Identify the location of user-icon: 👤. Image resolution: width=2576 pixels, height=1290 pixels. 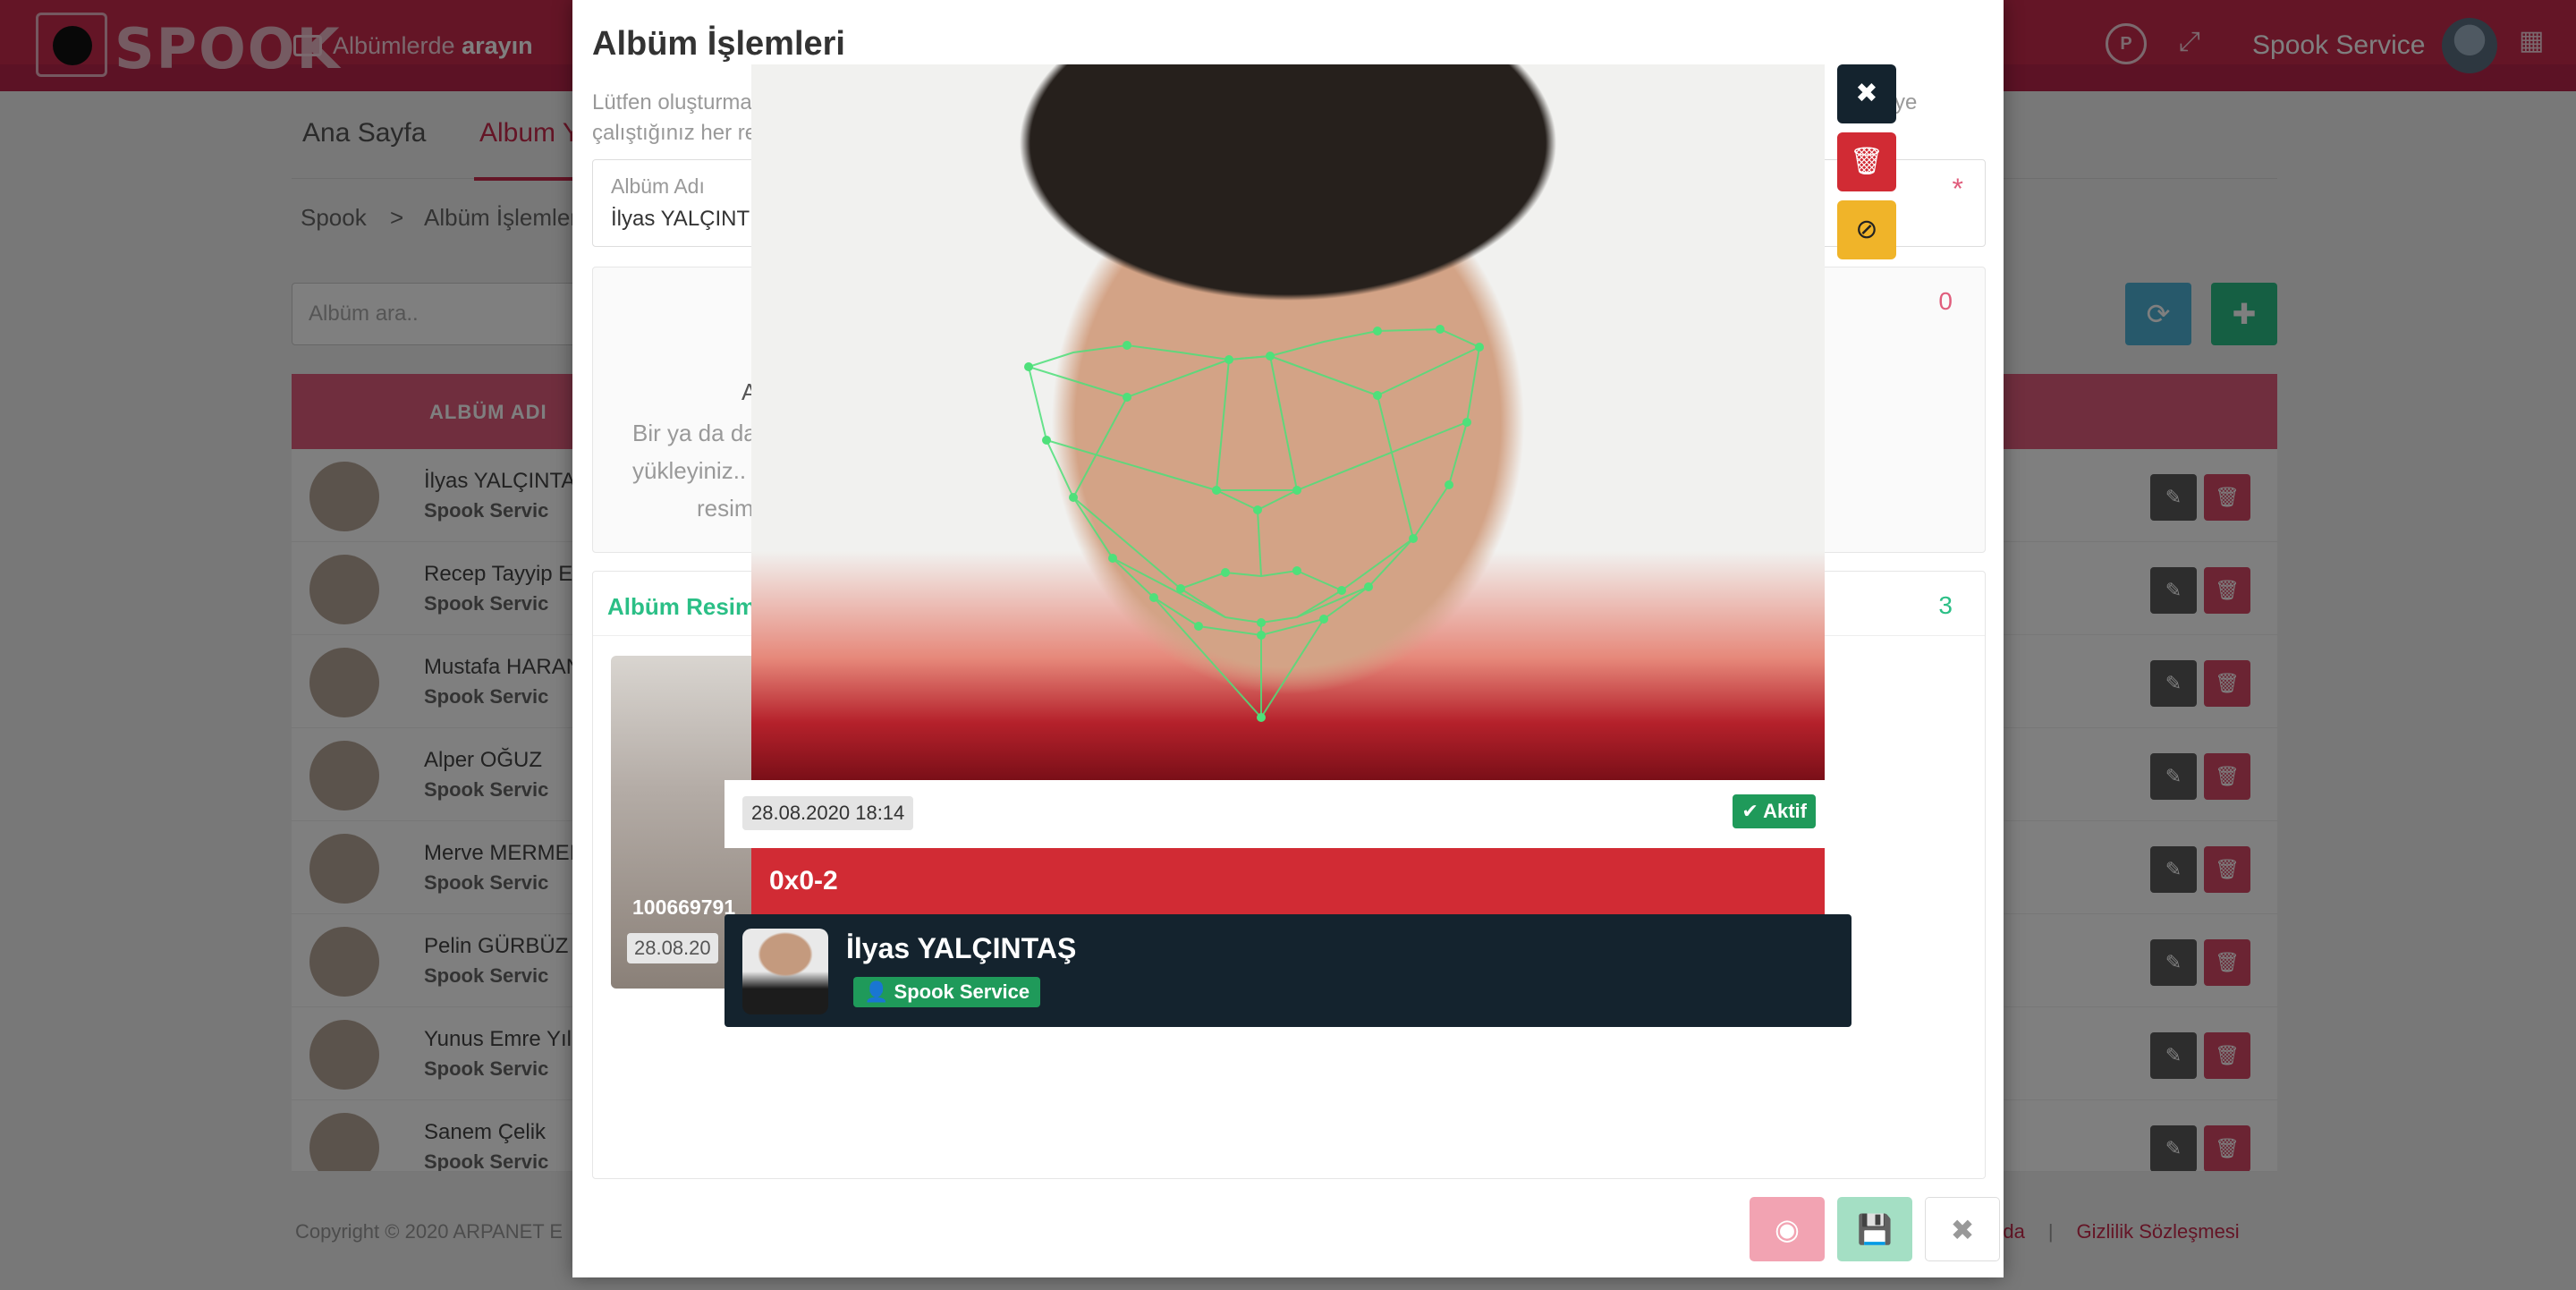
(879, 991).